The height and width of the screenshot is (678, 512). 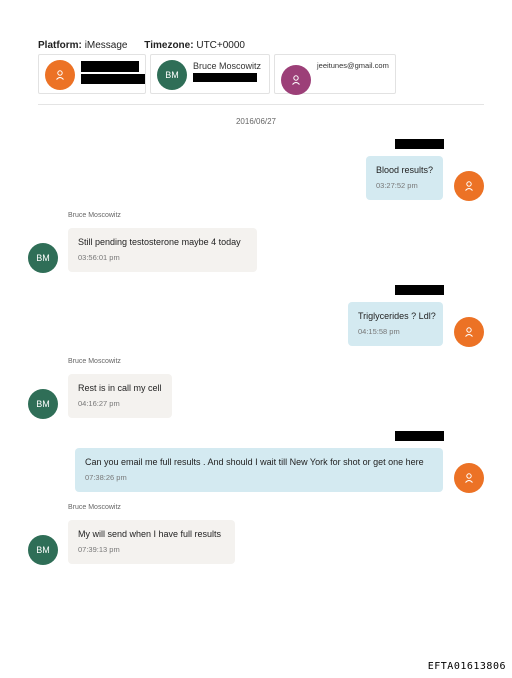 What do you see at coordinates (353, 65) in the screenshot?
I see `participant-email: jeeitunes@gmail.com` at bounding box center [353, 65].